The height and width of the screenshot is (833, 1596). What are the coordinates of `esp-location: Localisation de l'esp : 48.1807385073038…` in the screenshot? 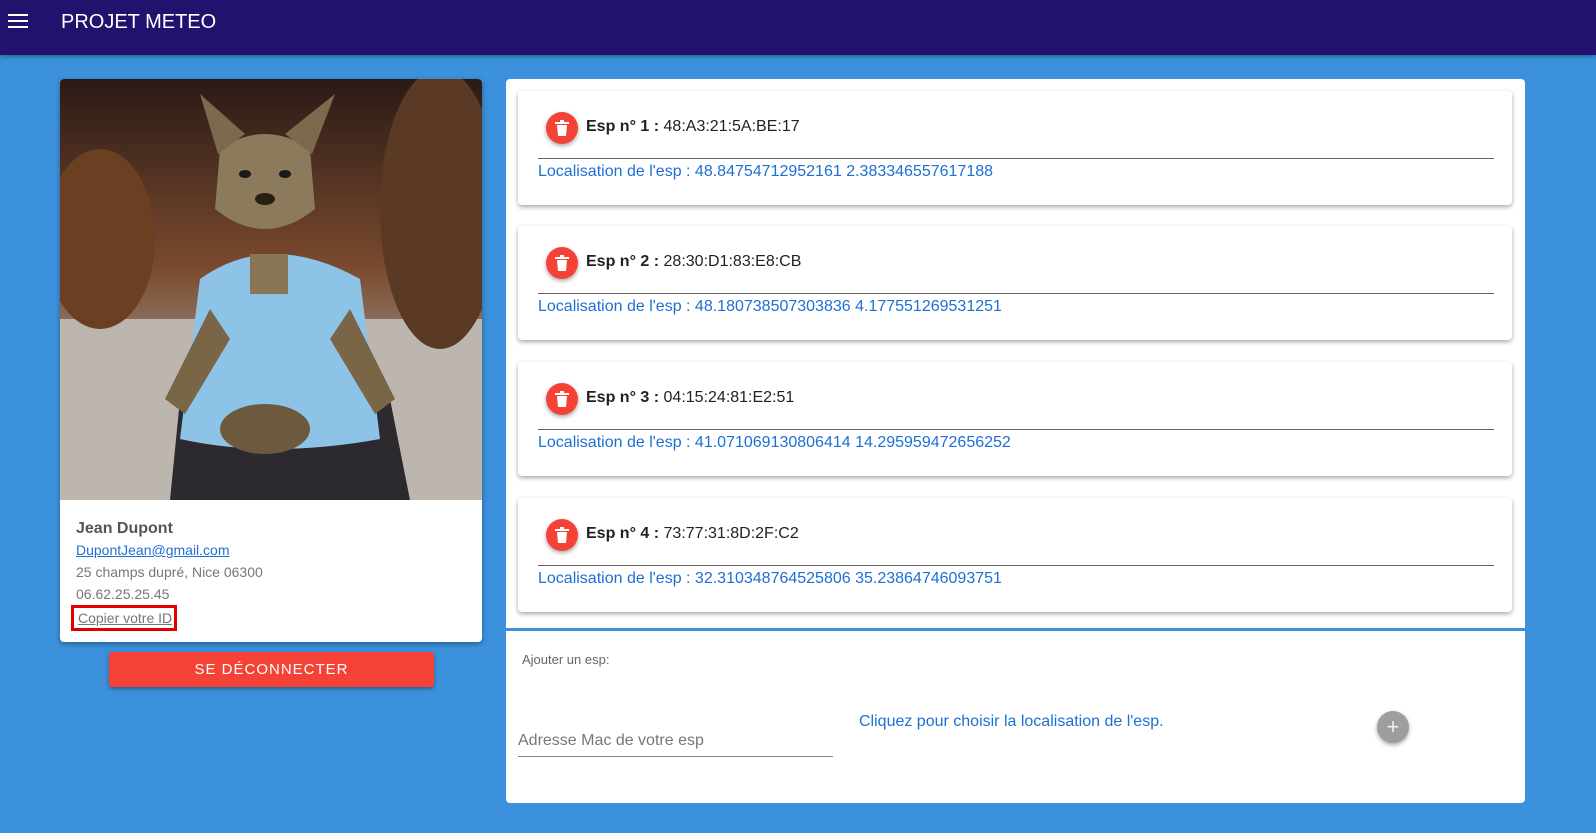 It's located at (770, 306).